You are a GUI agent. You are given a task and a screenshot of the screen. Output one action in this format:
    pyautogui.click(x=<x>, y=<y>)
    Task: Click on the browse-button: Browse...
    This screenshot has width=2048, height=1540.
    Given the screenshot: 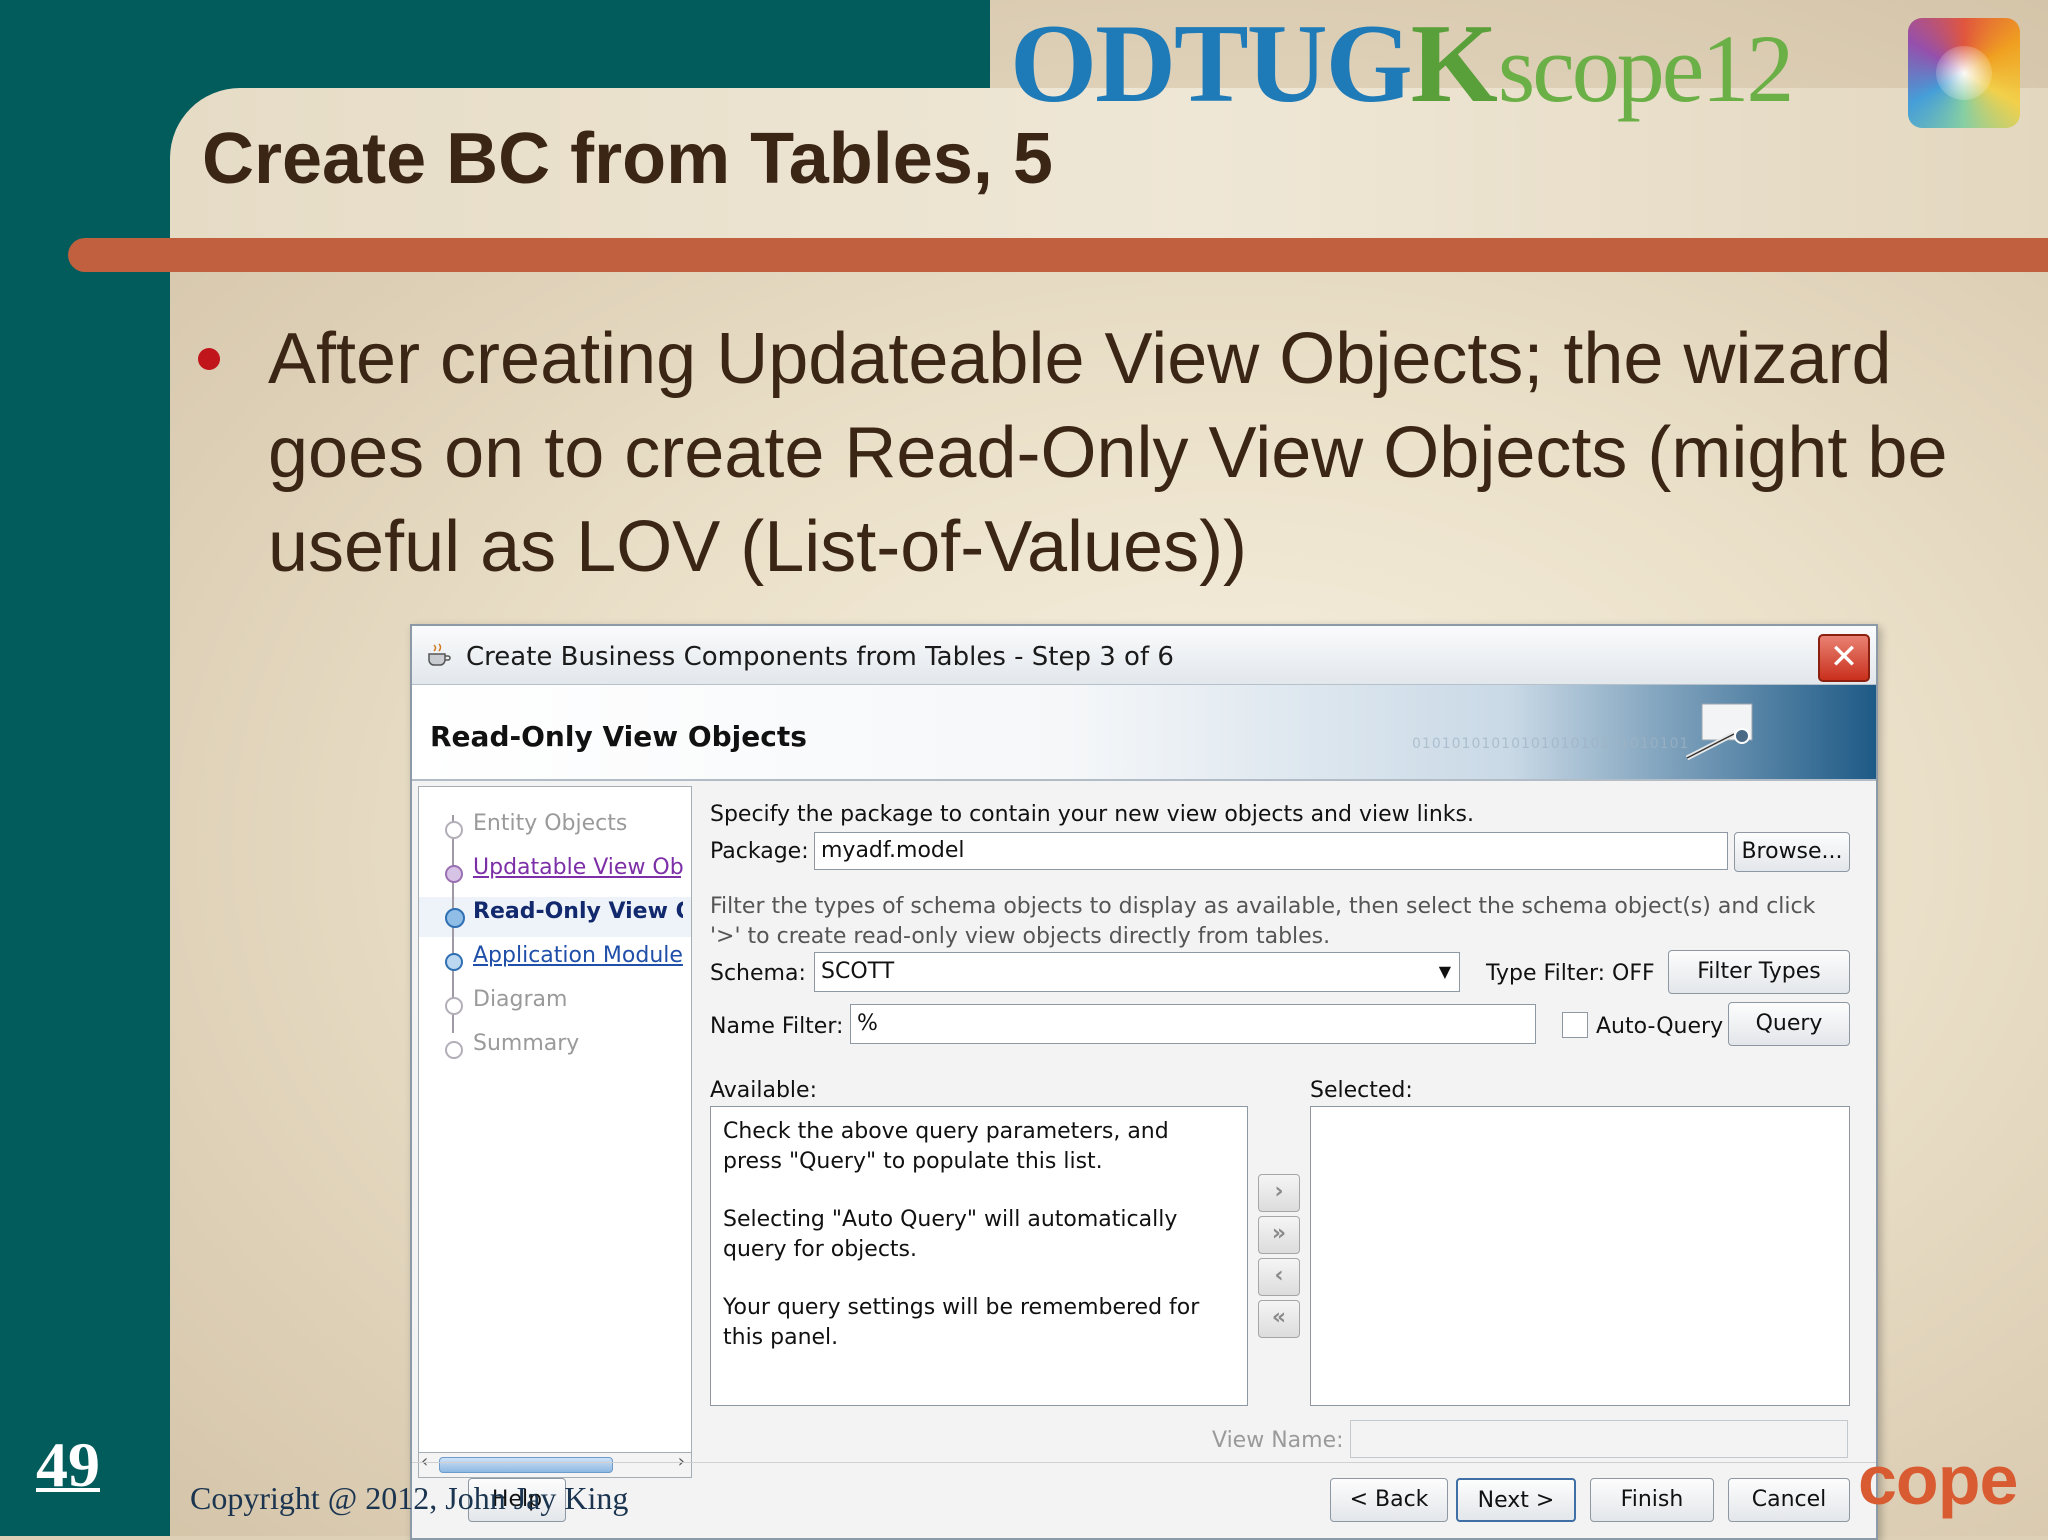 What is the action you would take?
    pyautogui.click(x=1792, y=852)
    